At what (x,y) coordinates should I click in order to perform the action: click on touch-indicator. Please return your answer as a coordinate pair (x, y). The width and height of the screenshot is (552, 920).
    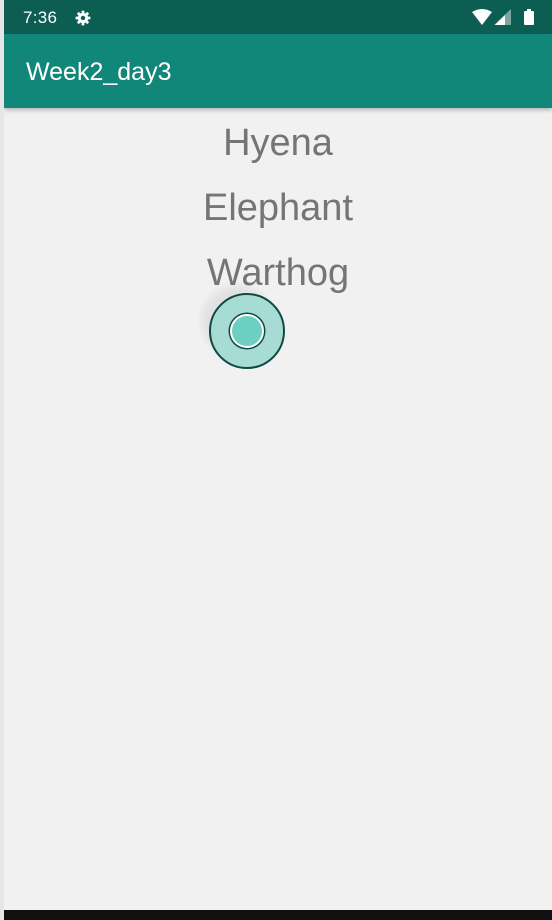
    Looking at the image, I should click on (241, 325).